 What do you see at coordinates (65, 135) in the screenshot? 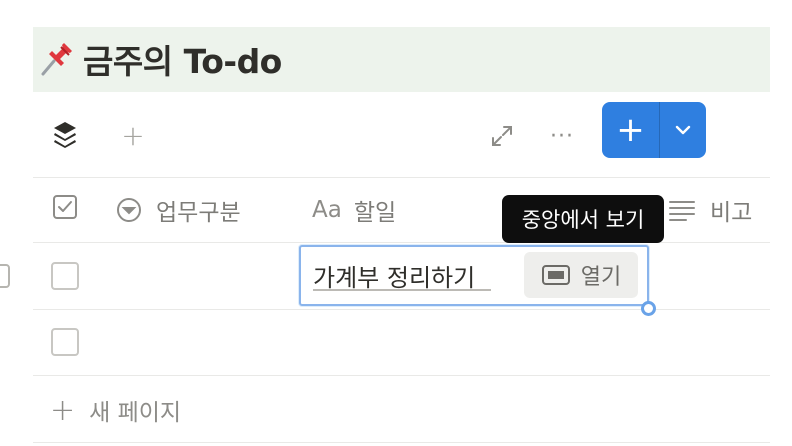
I see `layers-icon` at bounding box center [65, 135].